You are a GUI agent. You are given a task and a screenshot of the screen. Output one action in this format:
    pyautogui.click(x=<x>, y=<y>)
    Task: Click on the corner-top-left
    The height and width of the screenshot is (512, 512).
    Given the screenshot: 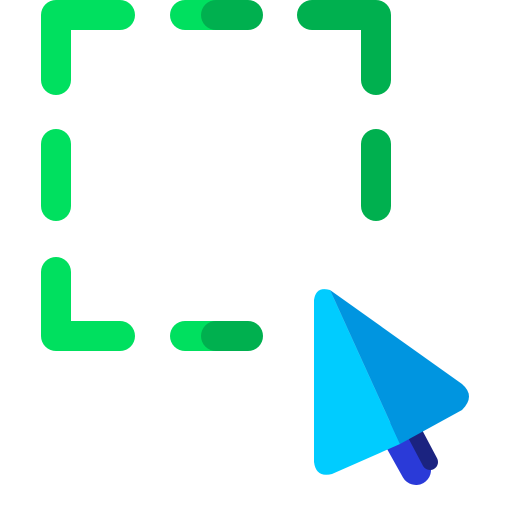 What is the action you would take?
    pyautogui.click(x=88, y=47)
    